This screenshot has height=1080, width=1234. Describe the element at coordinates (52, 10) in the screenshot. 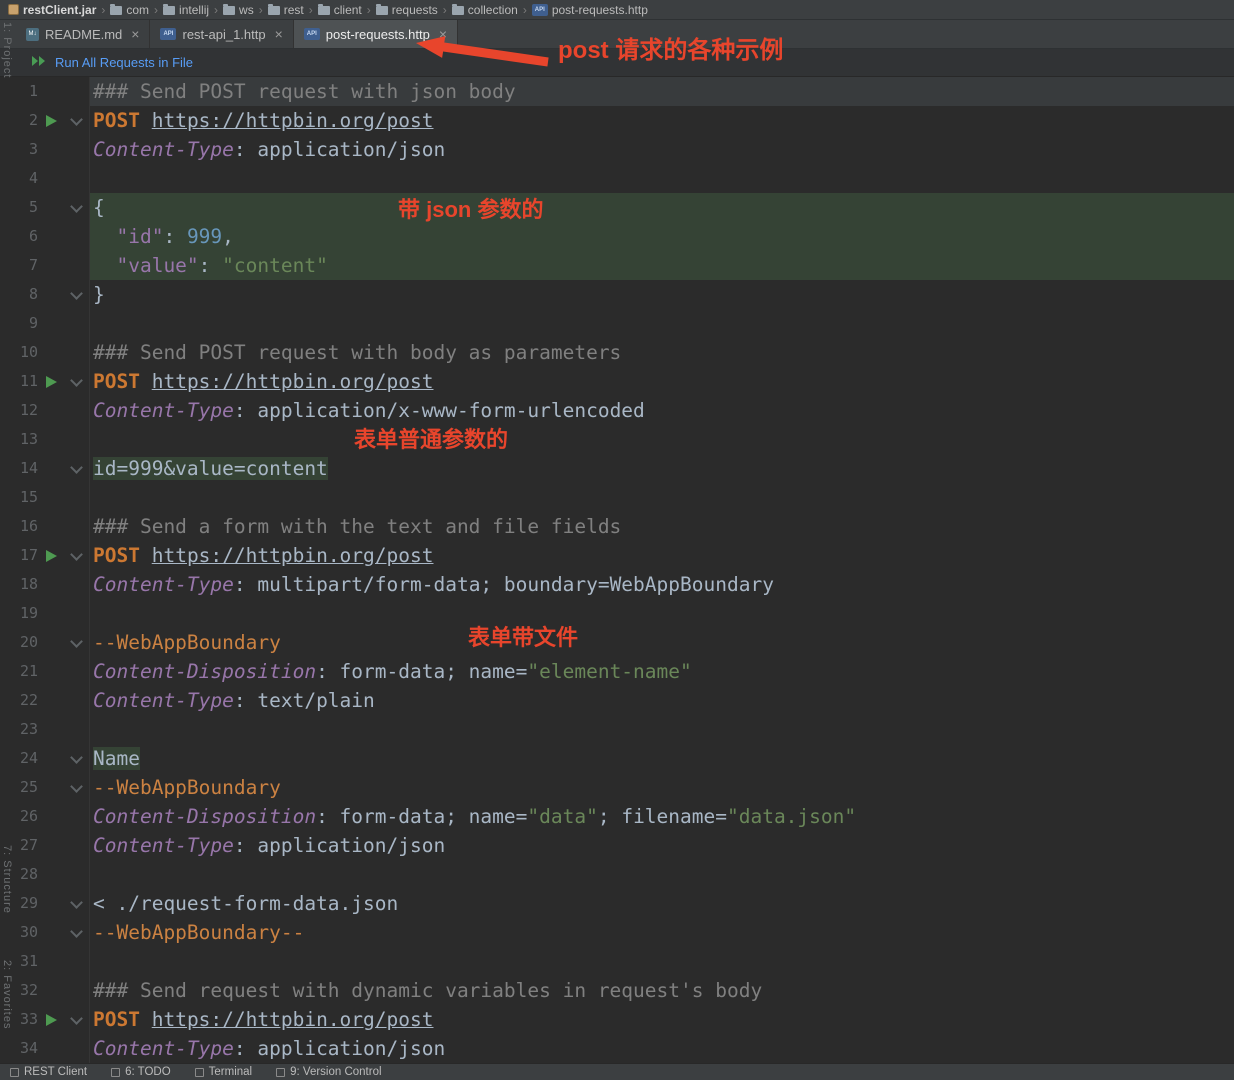

I see `breadcrumb-item: restClient.jar` at that location.